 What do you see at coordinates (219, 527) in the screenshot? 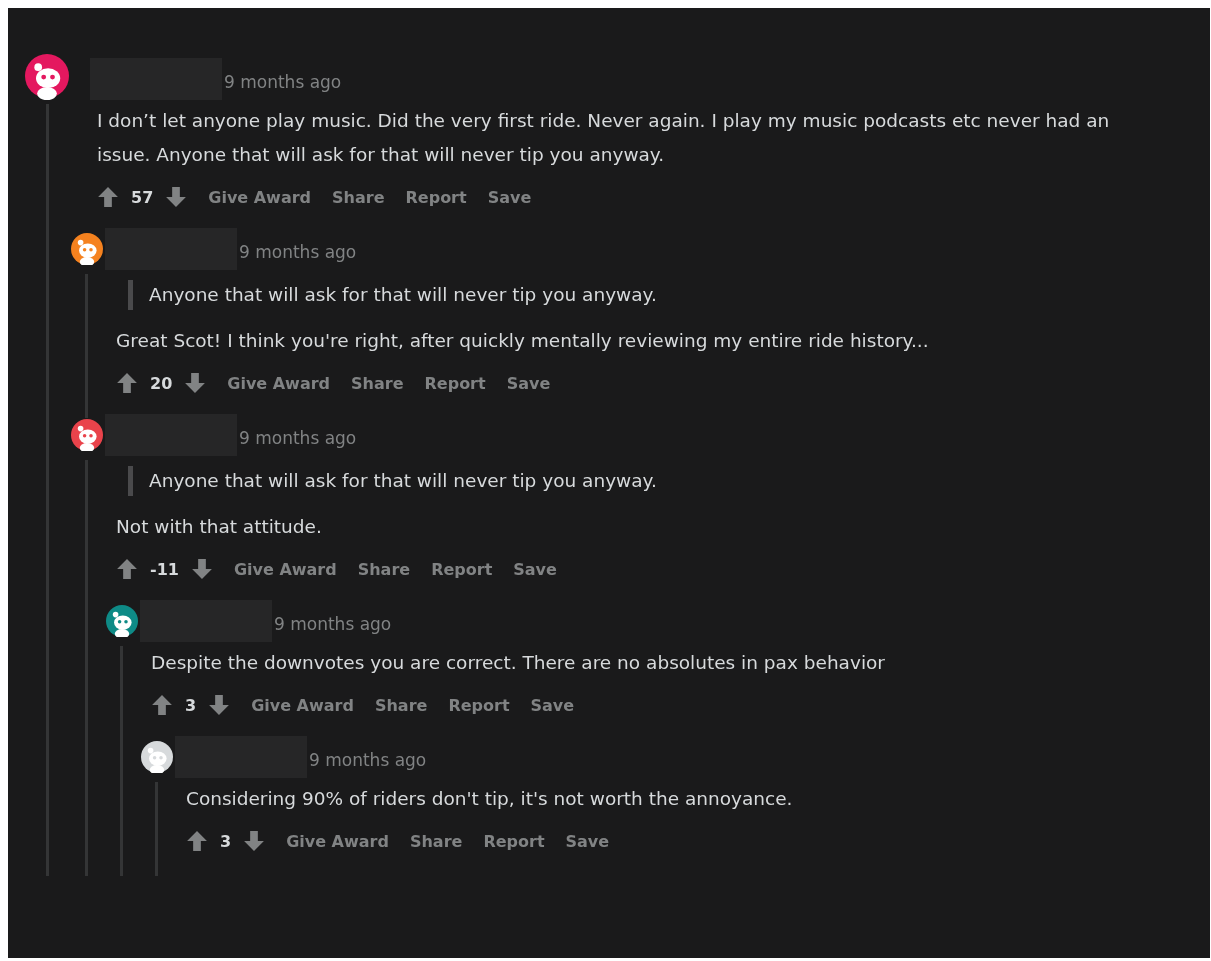
I see `comment-text: Not with that attitude.` at bounding box center [219, 527].